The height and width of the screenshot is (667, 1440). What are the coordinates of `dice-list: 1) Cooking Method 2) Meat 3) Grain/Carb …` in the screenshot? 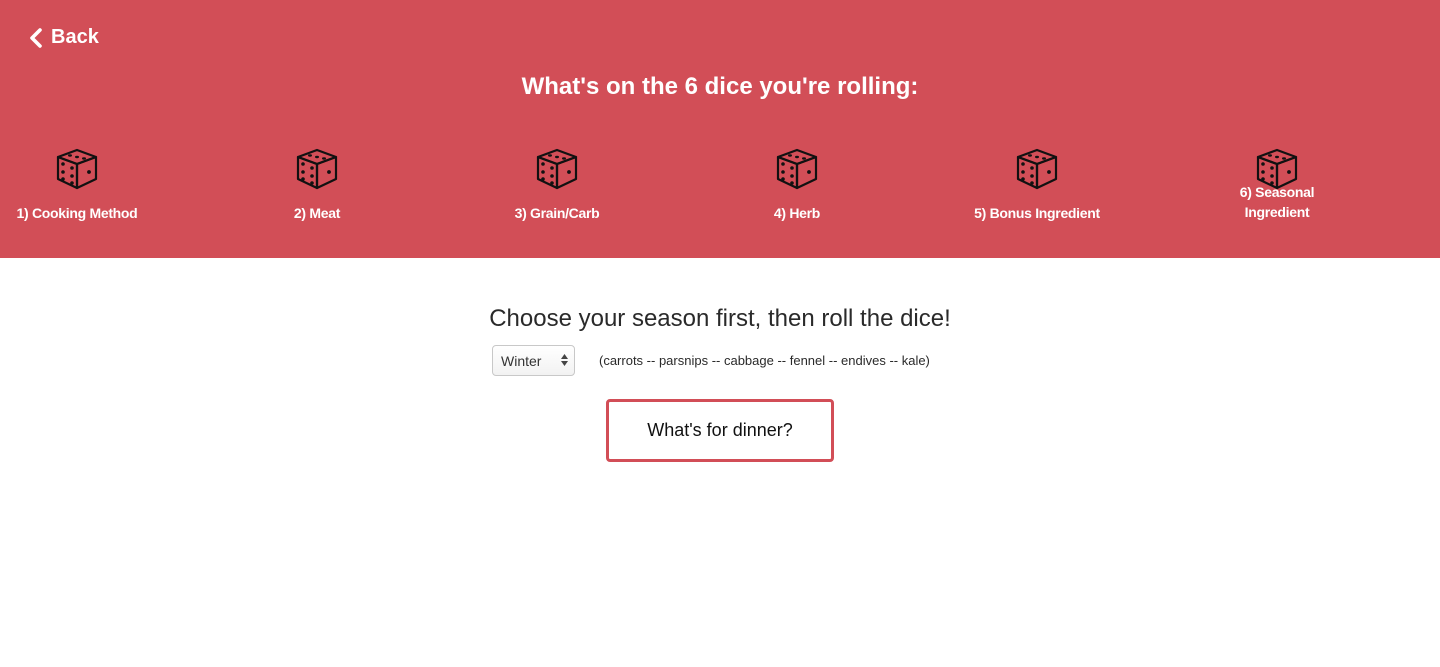 It's located at (720, 197).